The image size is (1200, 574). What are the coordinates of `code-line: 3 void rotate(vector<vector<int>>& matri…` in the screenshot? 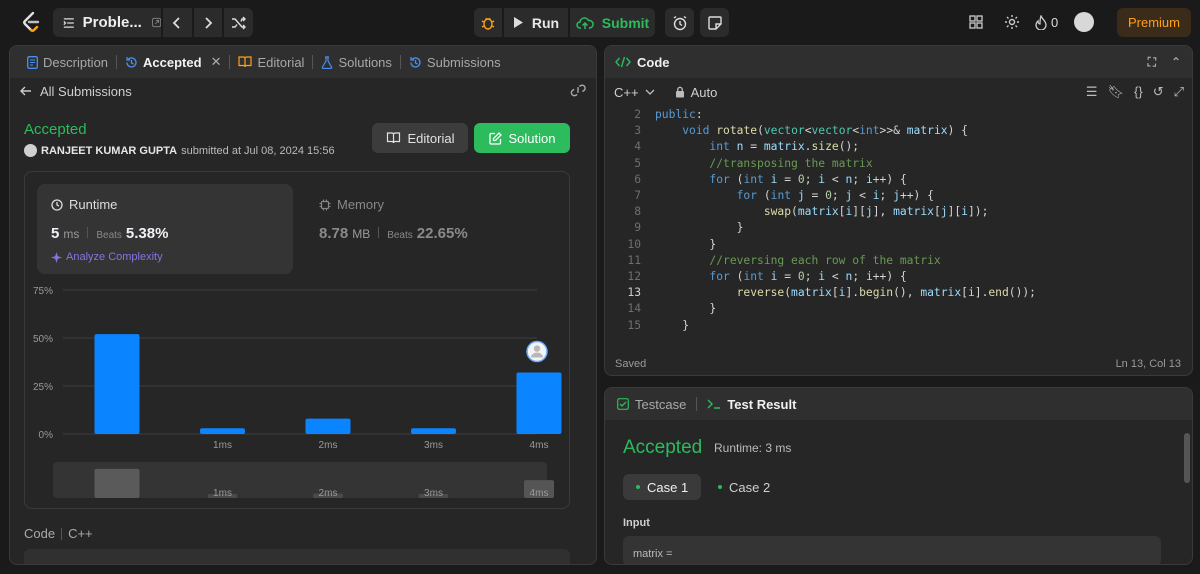 It's located at (898, 132).